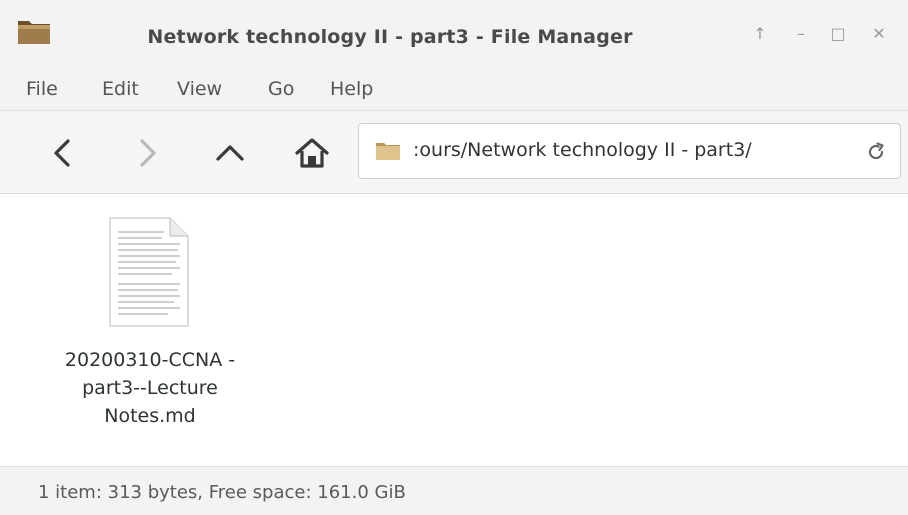 Image resolution: width=908 pixels, height=515 pixels. I want to click on file-name: 20200310-CCNA - part3--Lecture Notes.md, so click(150, 388).